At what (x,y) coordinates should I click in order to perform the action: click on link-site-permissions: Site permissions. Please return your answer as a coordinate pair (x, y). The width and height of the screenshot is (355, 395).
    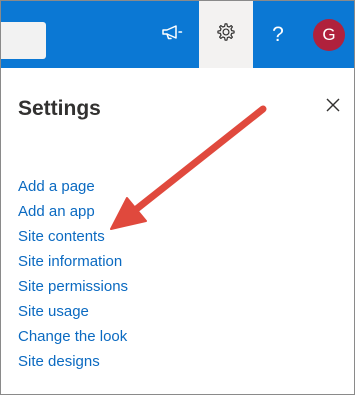
    Looking at the image, I should click on (73, 290).